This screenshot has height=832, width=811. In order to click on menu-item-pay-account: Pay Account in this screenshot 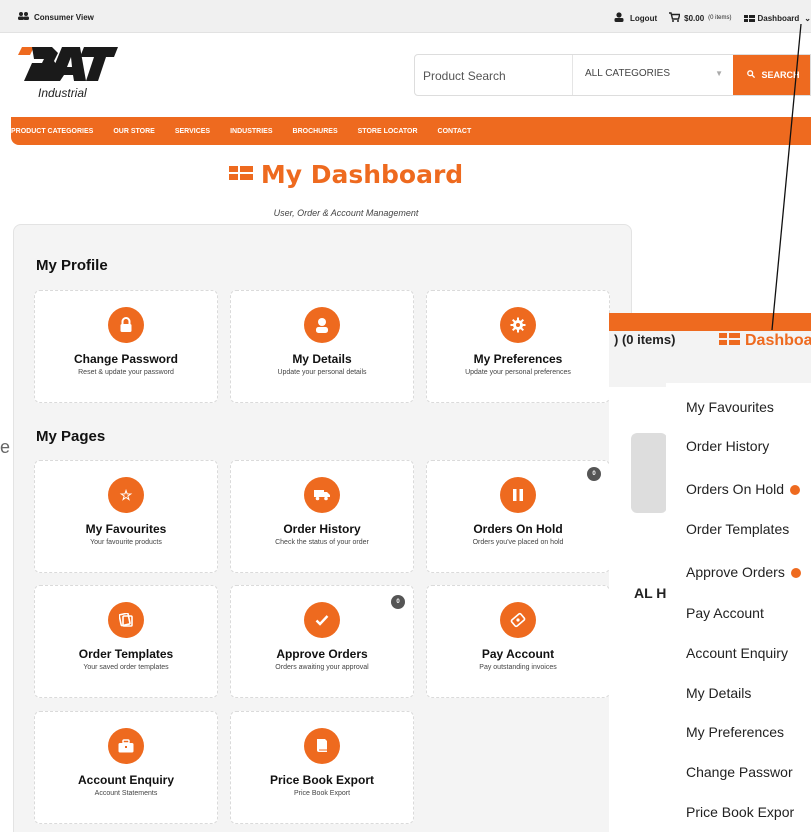, I will do `click(725, 613)`.